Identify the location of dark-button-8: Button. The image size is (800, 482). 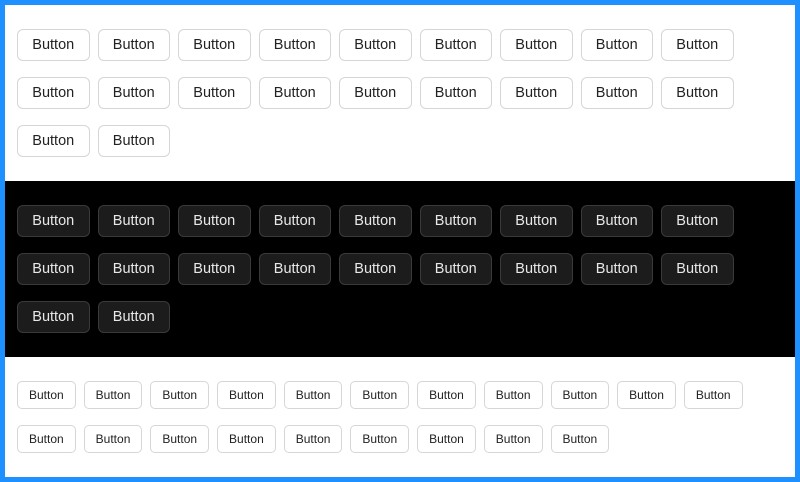
(616, 221).